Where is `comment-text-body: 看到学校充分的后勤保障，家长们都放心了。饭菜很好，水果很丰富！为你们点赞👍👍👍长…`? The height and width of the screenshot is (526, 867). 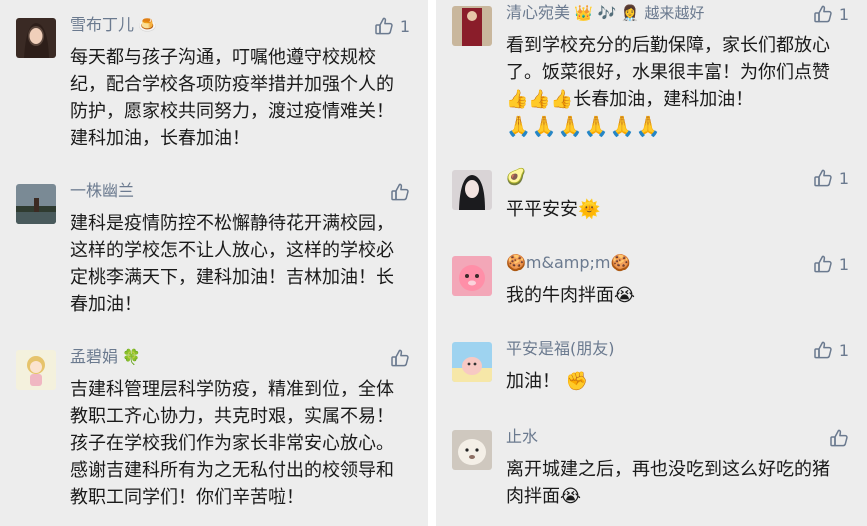
comment-text-body: 看到学校充分的后勤保障，家长们都放心了。饭菜很好，水果很丰富！为你们点赞👍👍👍长… is located at coordinates (668, 72).